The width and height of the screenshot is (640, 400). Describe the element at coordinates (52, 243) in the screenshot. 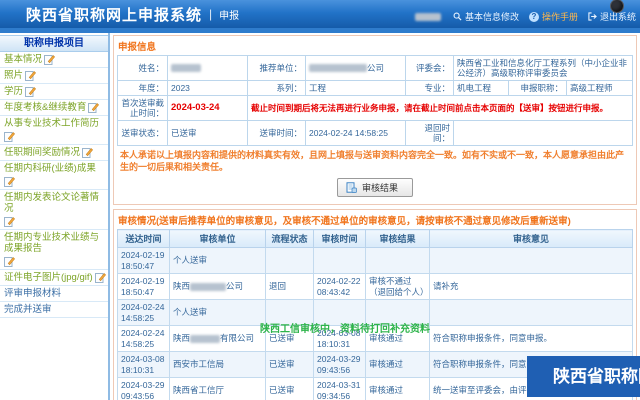

I see `sidebar-item-label: 任期内专业技术业绩与成果报告` at that location.